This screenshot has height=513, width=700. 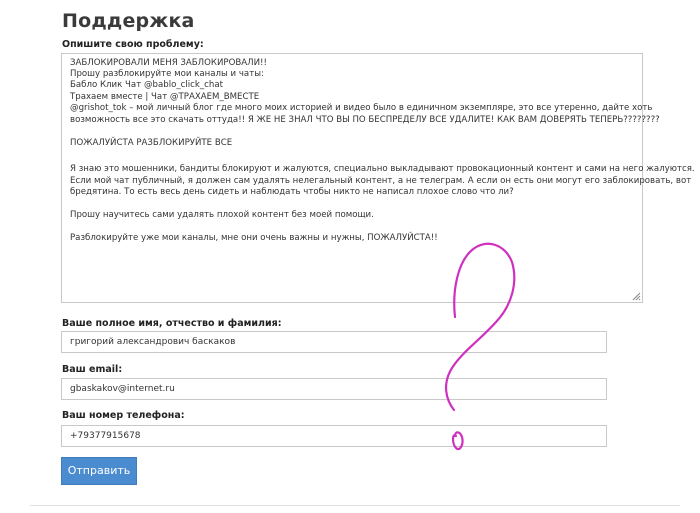 What do you see at coordinates (133, 44) in the screenshot?
I see `problem-label: Опишите свою проблему:` at bounding box center [133, 44].